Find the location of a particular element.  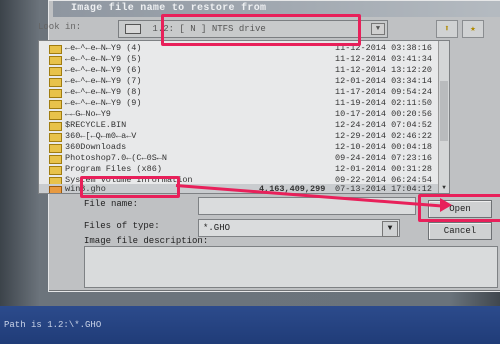

file-date: 11-19-2014 02:11:50 is located at coordinates (383, 103).